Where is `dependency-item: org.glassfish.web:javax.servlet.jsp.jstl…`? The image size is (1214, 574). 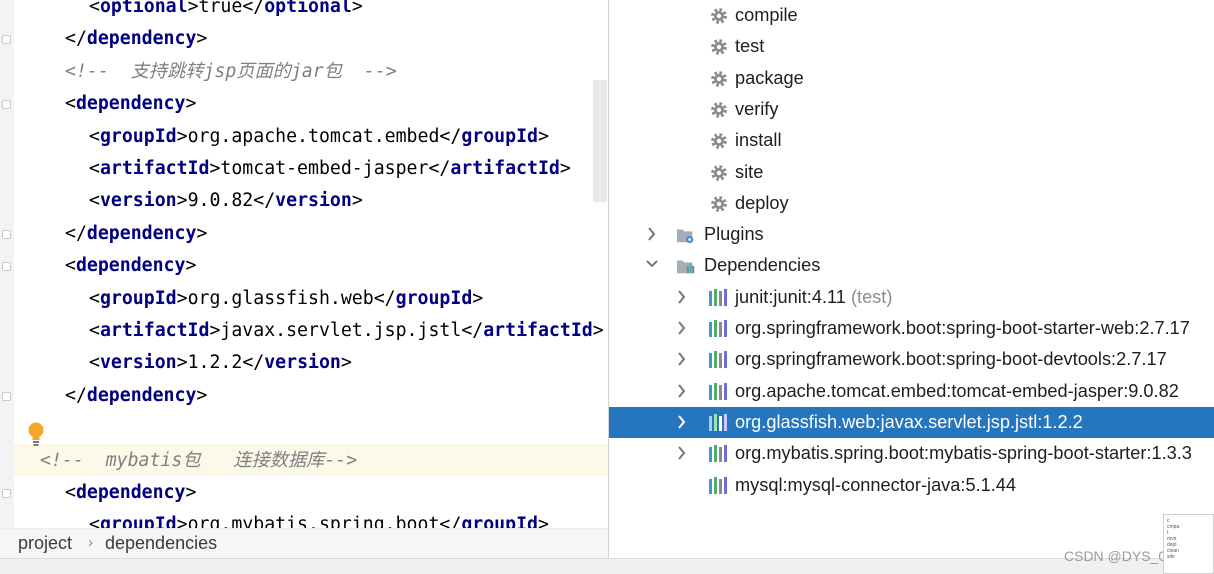 dependency-item: org.glassfish.web:javax.servlet.jsp.jstl… is located at coordinates (911, 422).